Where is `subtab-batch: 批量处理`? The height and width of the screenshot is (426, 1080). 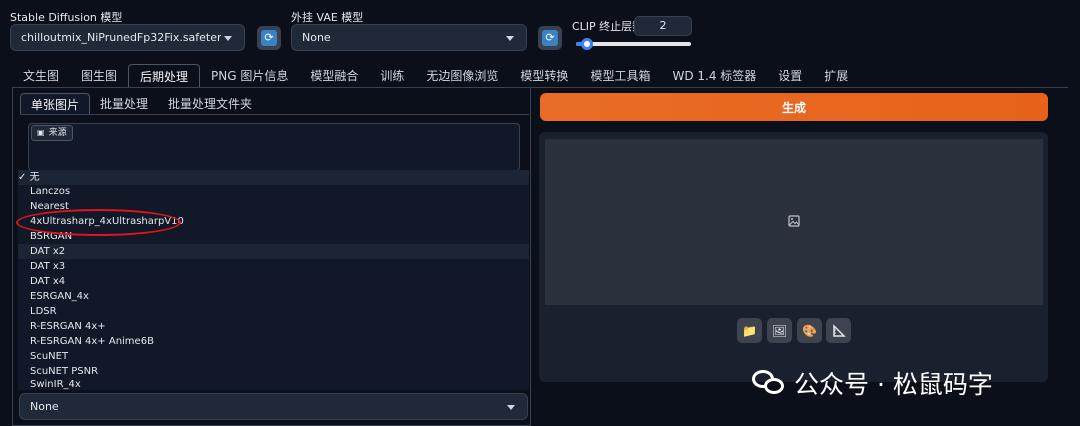
subtab-batch: 批量处理 is located at coordinates (124, 104).